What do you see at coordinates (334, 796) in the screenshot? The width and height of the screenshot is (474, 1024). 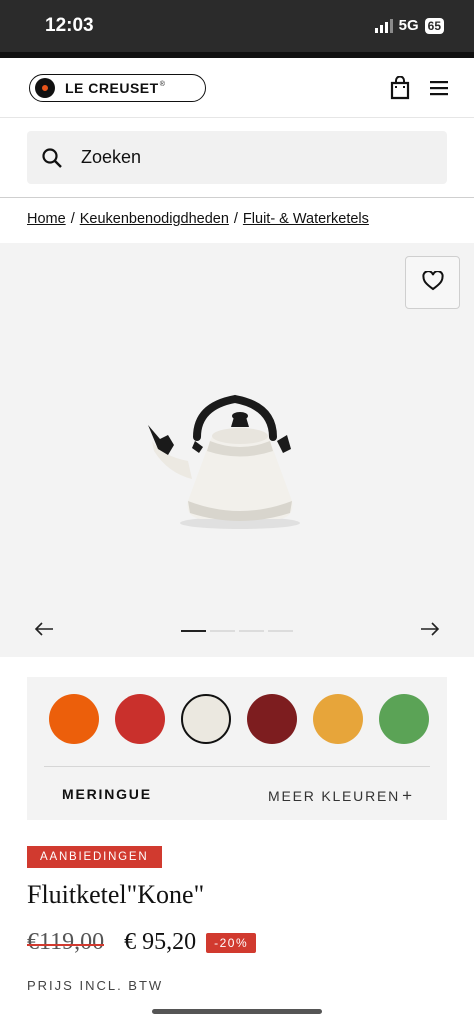 I see `more-colors-label: MEER KLEUREN` at bounding box center [334, 796].